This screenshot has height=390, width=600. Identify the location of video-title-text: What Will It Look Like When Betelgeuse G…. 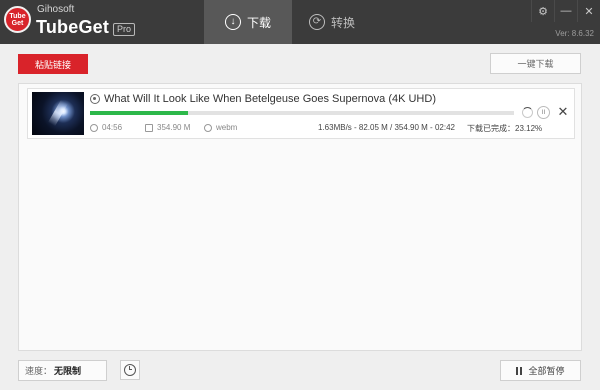
(270, 99).